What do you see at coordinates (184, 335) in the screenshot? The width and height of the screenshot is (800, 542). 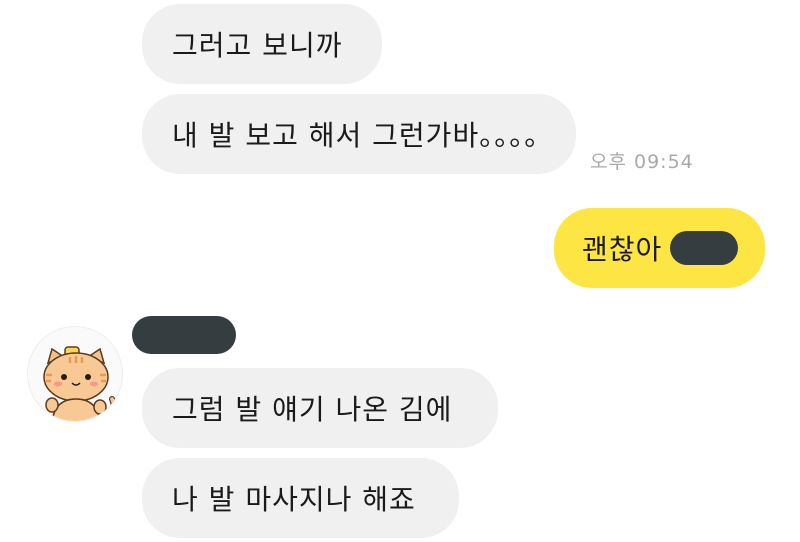 I see `redacted-contact-name` at bounding box center [184, 335].